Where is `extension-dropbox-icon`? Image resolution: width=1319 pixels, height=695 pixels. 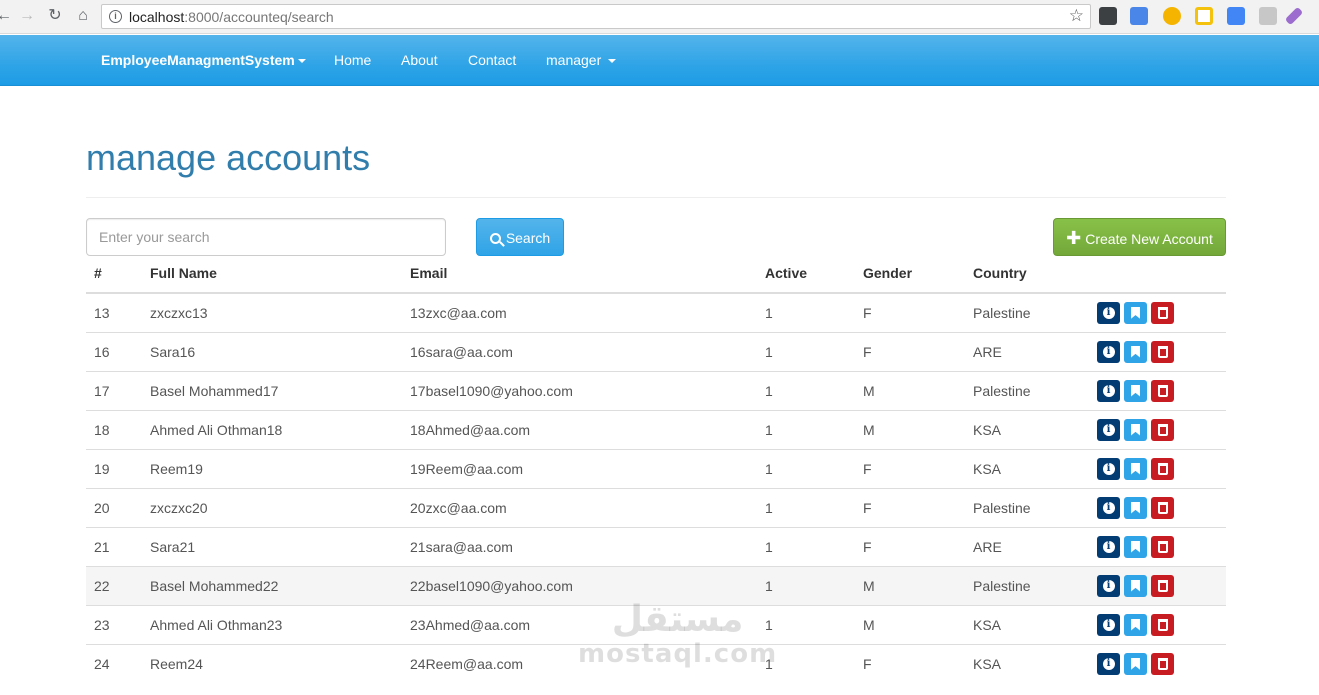
extension-dropbox-icon is located at coordinates (1268, 16).